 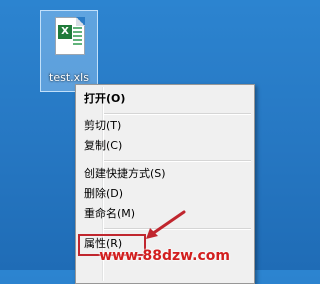 What do you see at coordinates (69, 77) in the screenshot?
I see `file-name-label: test.xls` at bounding box center [69, 77].